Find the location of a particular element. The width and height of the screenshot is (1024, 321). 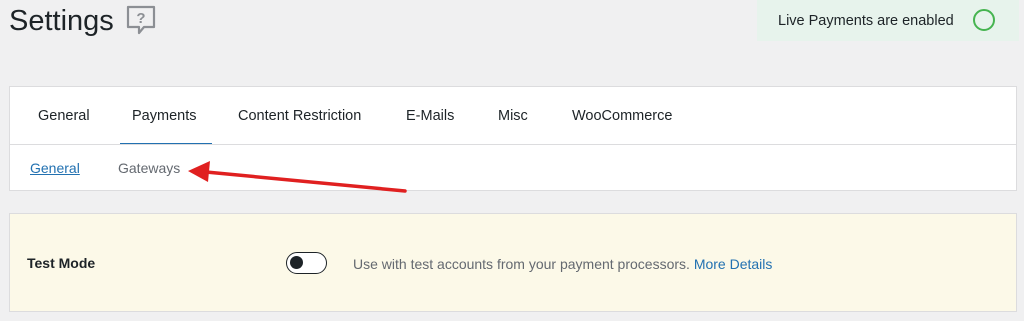

toggle-knob is located at coordinates (296, 262).